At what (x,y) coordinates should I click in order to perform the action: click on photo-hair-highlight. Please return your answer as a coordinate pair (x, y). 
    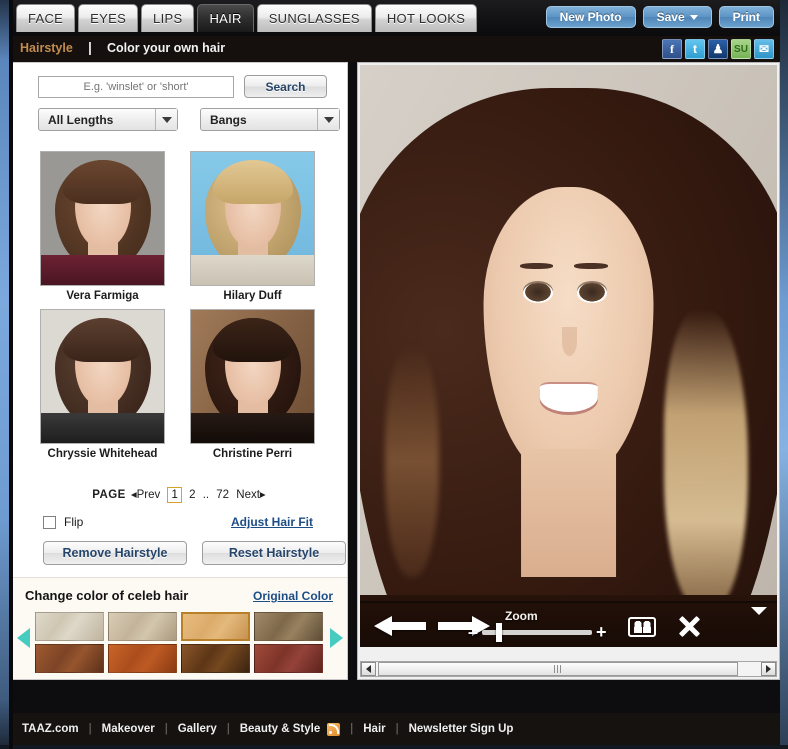
    Looking at the image, I should click on (706, 461).